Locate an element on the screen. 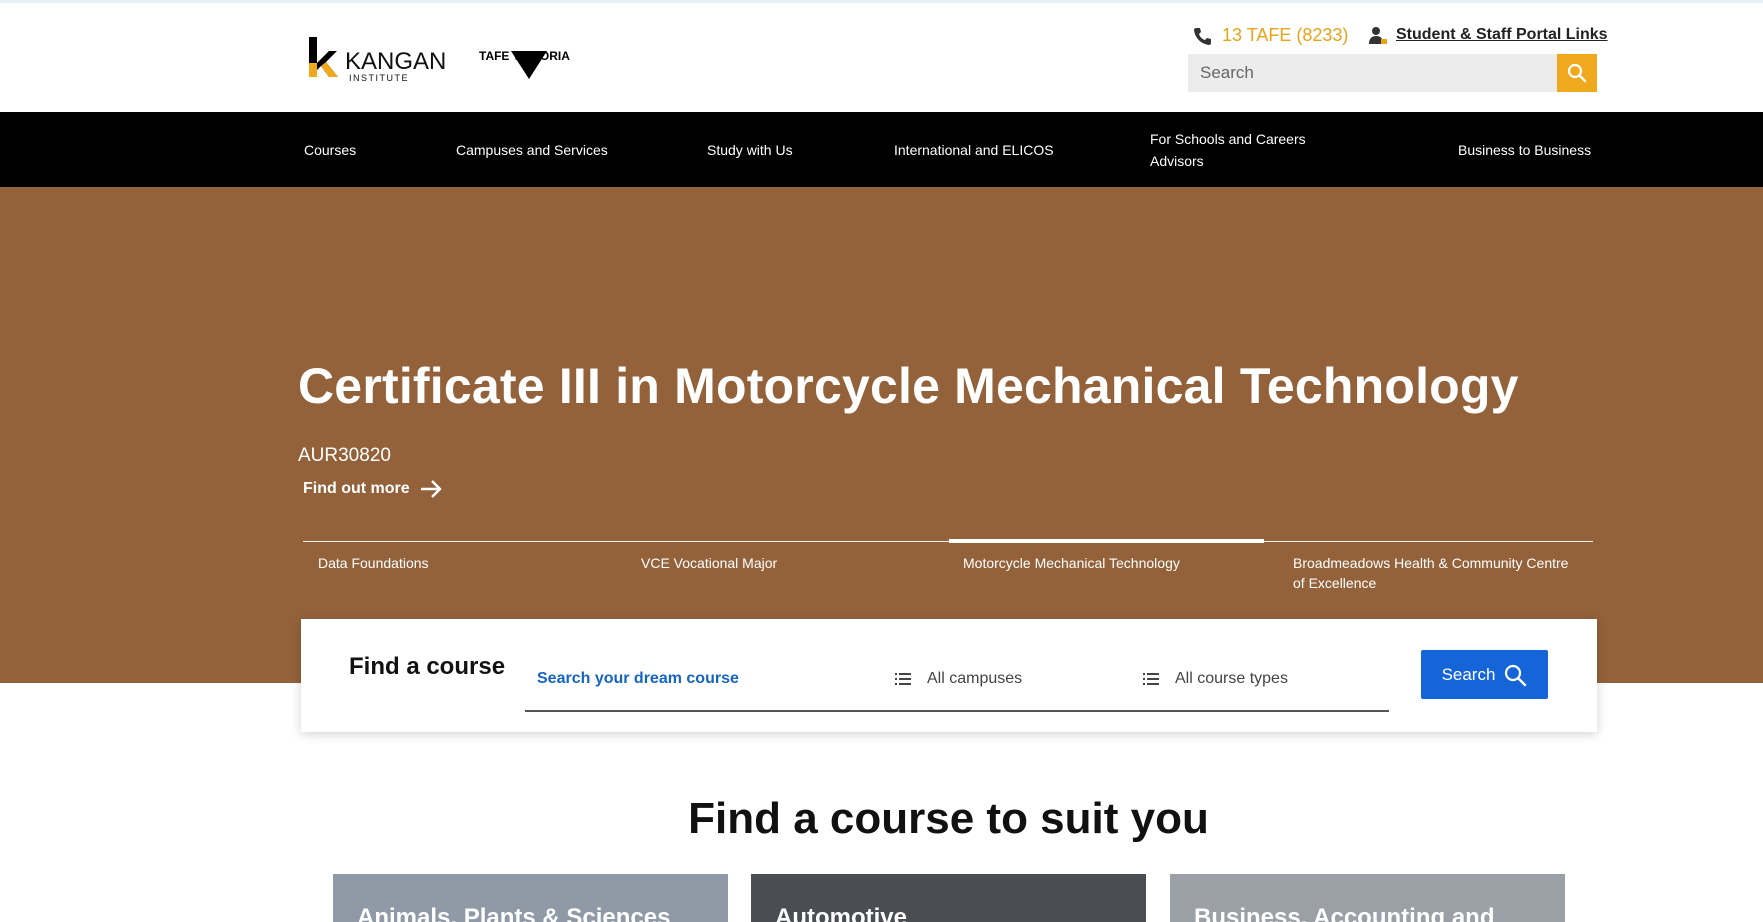 The image size is (1763, 922). course-type-select: All course types is located at coordinates (1215, 679).